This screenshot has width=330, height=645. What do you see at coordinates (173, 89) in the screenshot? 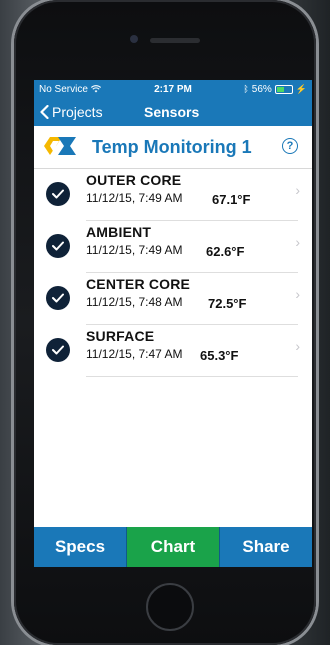
I see `status-bar: No Service 2:17 PM ᛒ 56% ⚡` at bounding box center [173, 89].